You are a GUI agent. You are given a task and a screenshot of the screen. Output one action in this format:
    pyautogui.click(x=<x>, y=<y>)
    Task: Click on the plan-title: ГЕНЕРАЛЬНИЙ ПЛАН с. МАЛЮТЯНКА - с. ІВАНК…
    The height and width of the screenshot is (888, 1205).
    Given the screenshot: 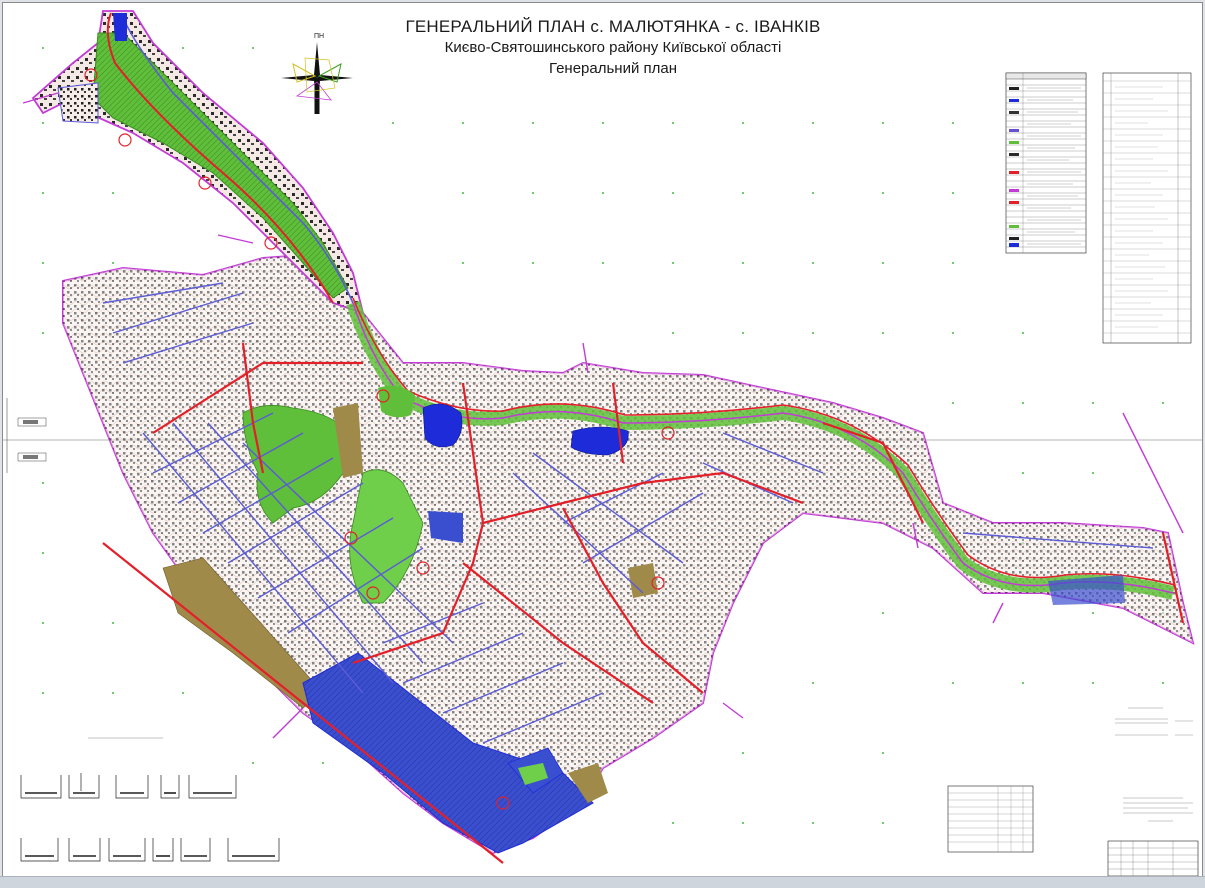 What is the action you would take?
    pyautogui.click(x=613, y=47)
    